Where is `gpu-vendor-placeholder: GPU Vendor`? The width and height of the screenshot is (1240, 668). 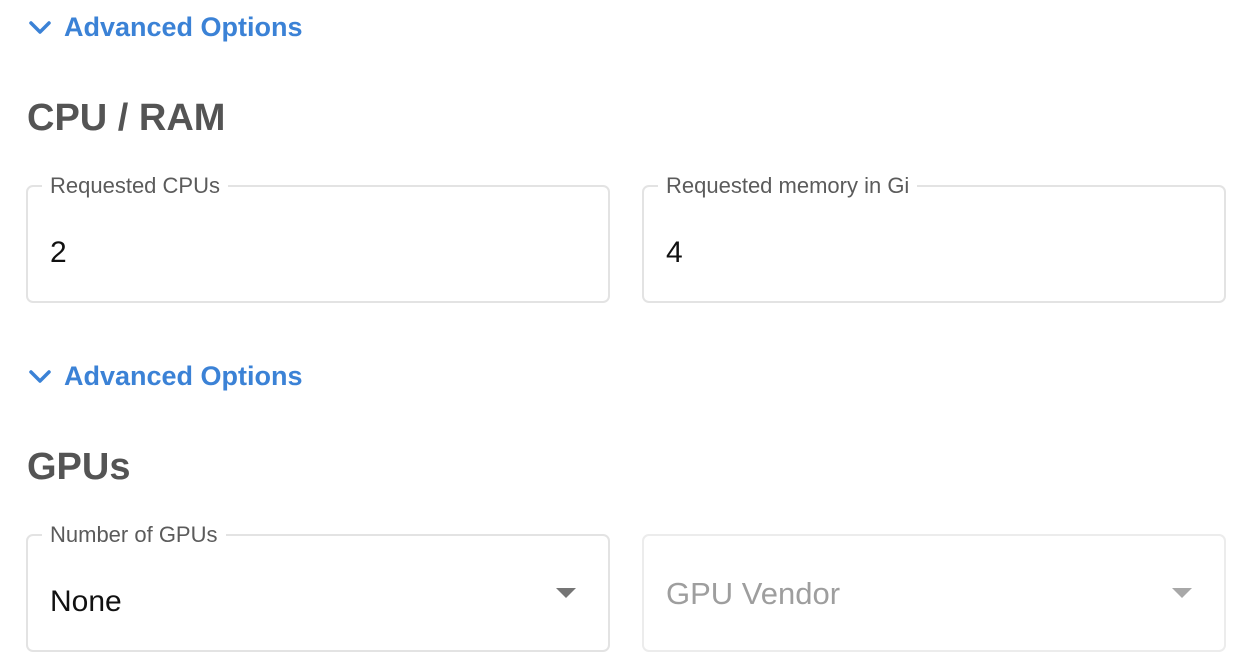 gpu-vendor-placeholder: GPU Vendor is located at coordinates (753, 593).